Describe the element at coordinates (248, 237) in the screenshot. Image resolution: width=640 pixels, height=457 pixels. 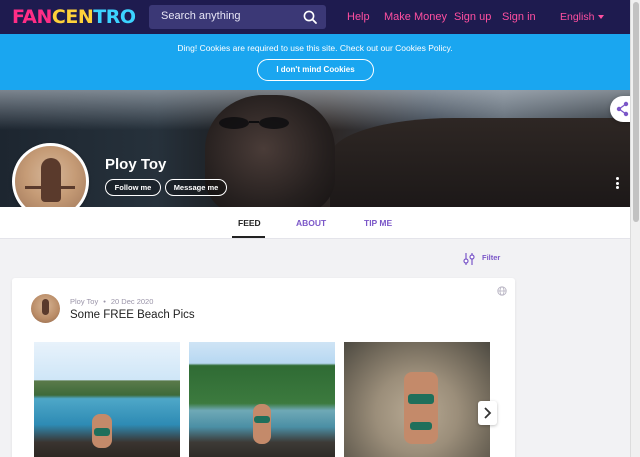
I see `active-tab-indicator` at that location.